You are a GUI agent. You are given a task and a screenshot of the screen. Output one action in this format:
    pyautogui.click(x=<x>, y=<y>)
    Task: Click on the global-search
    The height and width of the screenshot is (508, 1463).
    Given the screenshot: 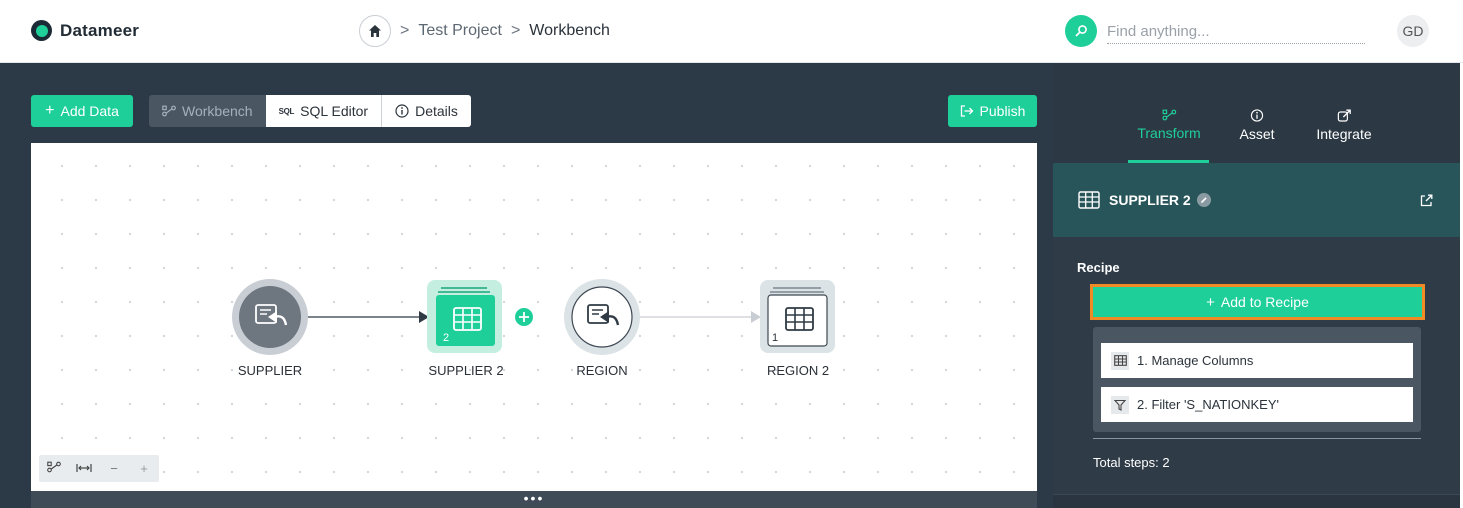 What is the action you would take?
    pyautogui.click(x=1215, y=31)
    